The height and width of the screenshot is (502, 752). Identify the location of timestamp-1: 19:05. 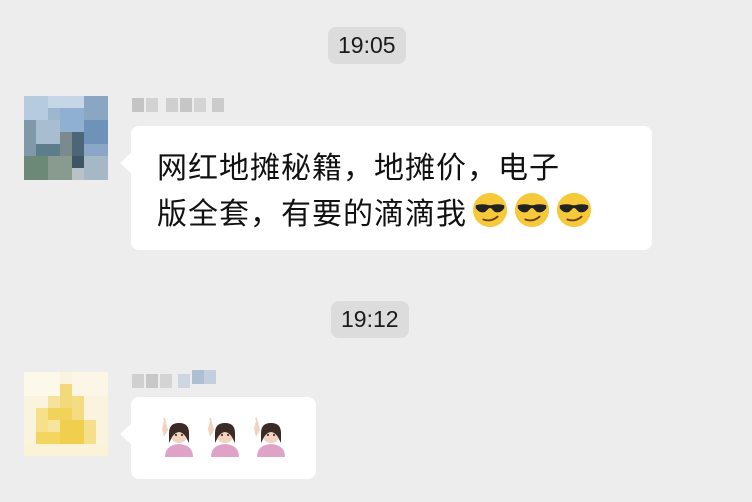
(367, 45).